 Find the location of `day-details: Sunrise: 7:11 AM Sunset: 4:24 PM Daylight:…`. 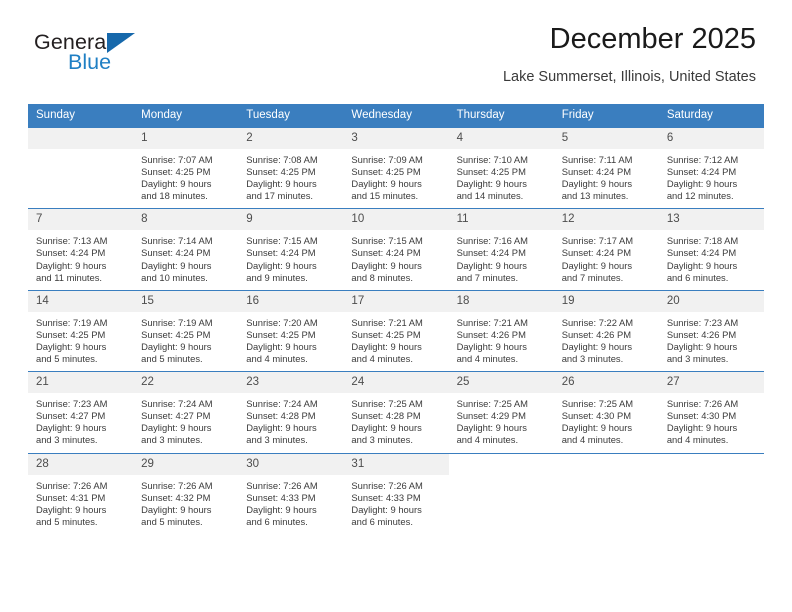

day-details: Sunrise: 7:11 AM Sunset: 4:24 PM Daylight:… is located at coordinates (606, 178).